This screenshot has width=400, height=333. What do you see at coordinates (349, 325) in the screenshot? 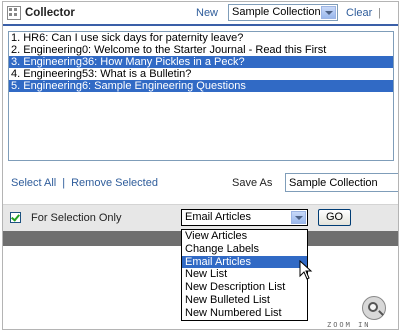
I see `zoom-in-label: ZOOM IN` at bounding box center [349, 325].